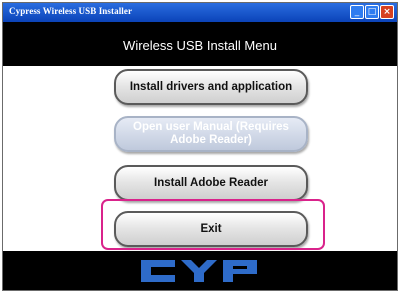 This screenshot has height=293, width=401. Describe the element at coordinates (387, 12) in the screenshot. I see `close-button: ×` at that location.